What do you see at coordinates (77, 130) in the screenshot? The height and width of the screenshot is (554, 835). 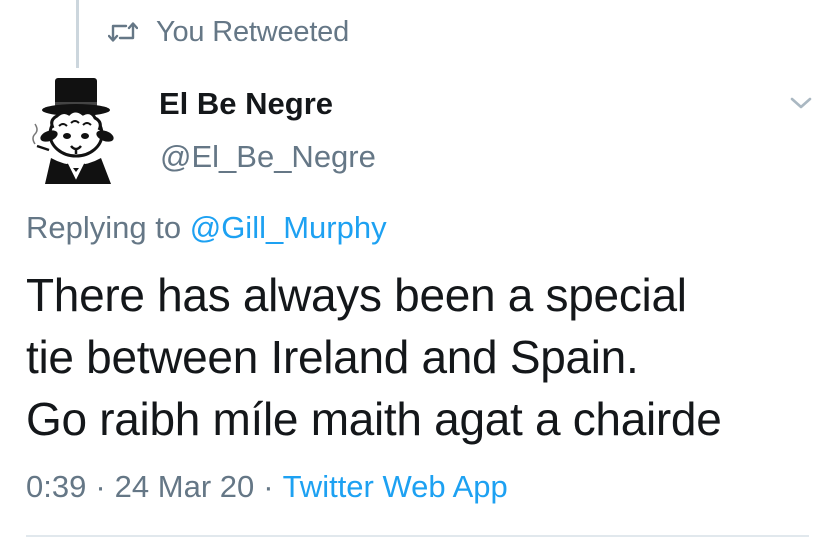 I see `author-avatar` at bounding box center [77, 130].